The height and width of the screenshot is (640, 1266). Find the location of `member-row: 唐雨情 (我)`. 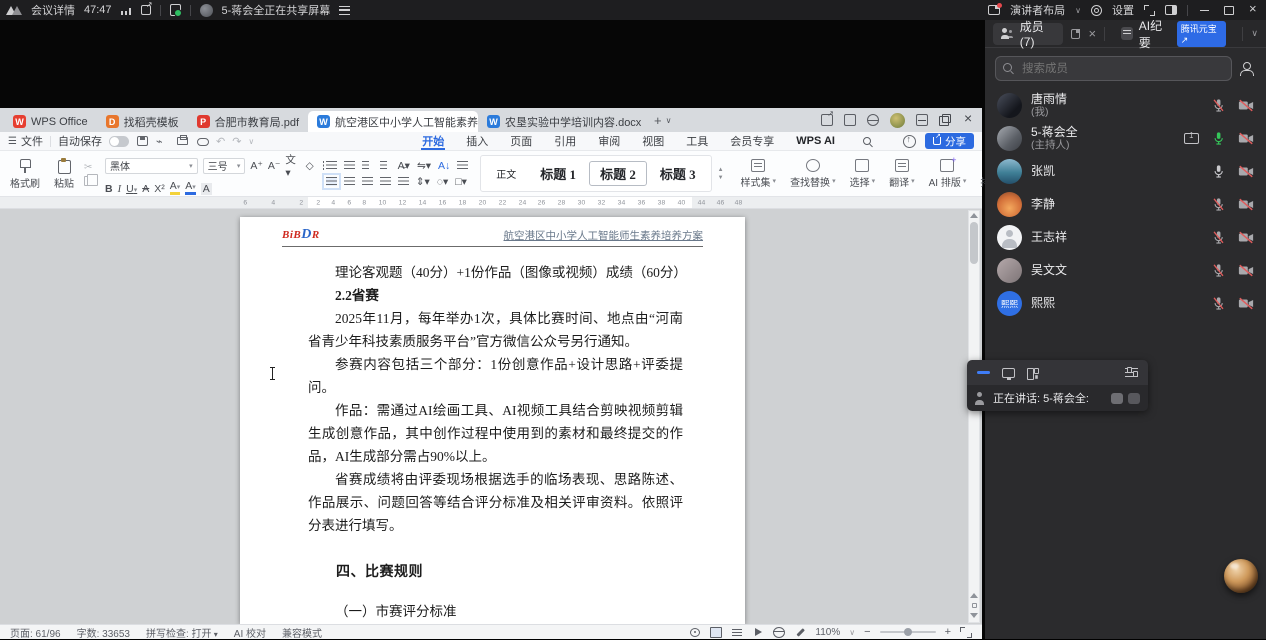

member-row: 唐雨情 (我) is located at coordinates (1125, 105).